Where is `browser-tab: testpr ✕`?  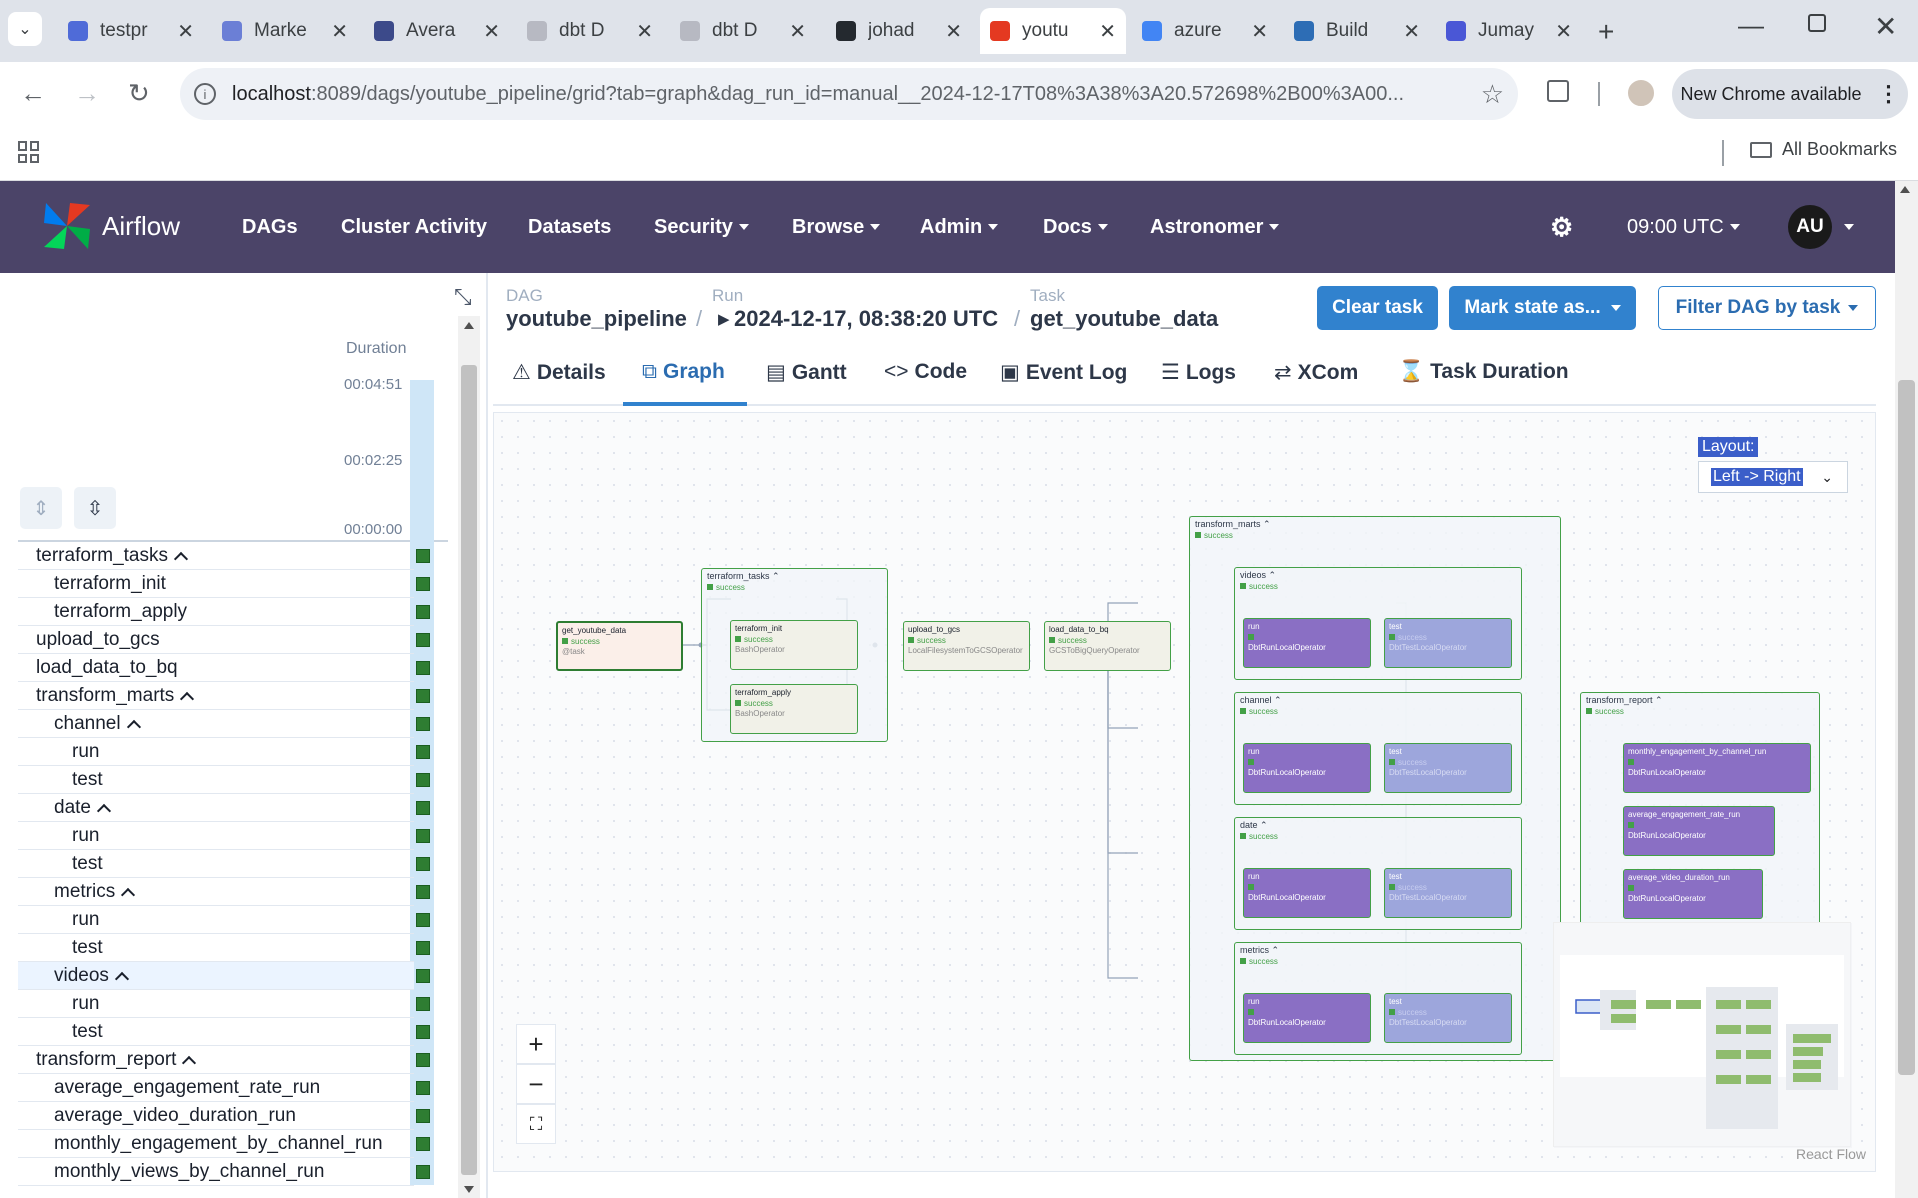
browser-tab: testpr ✕ is located at coordinates (131, 31).